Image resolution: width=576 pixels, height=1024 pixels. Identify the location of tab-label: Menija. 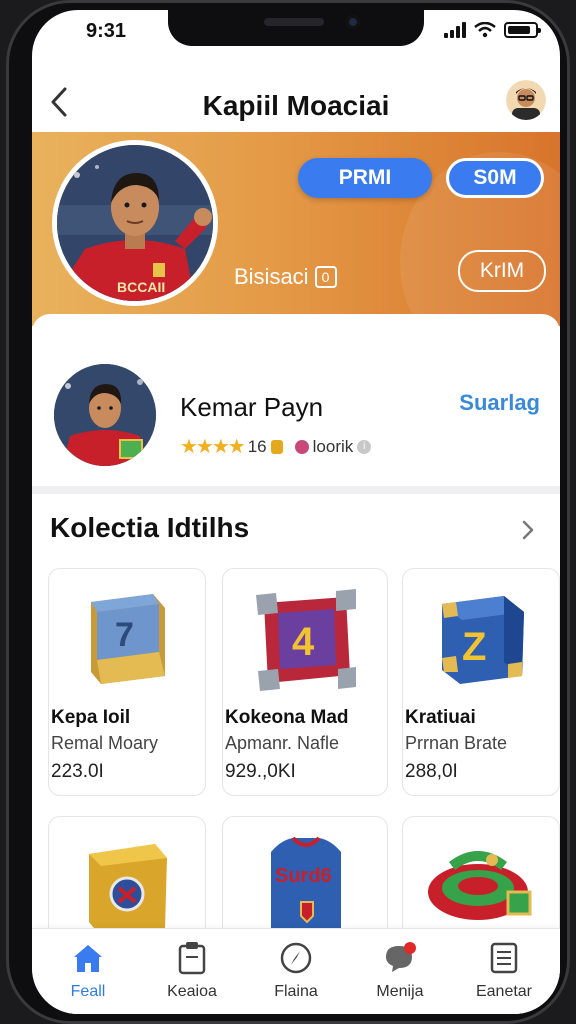
(400, 991).